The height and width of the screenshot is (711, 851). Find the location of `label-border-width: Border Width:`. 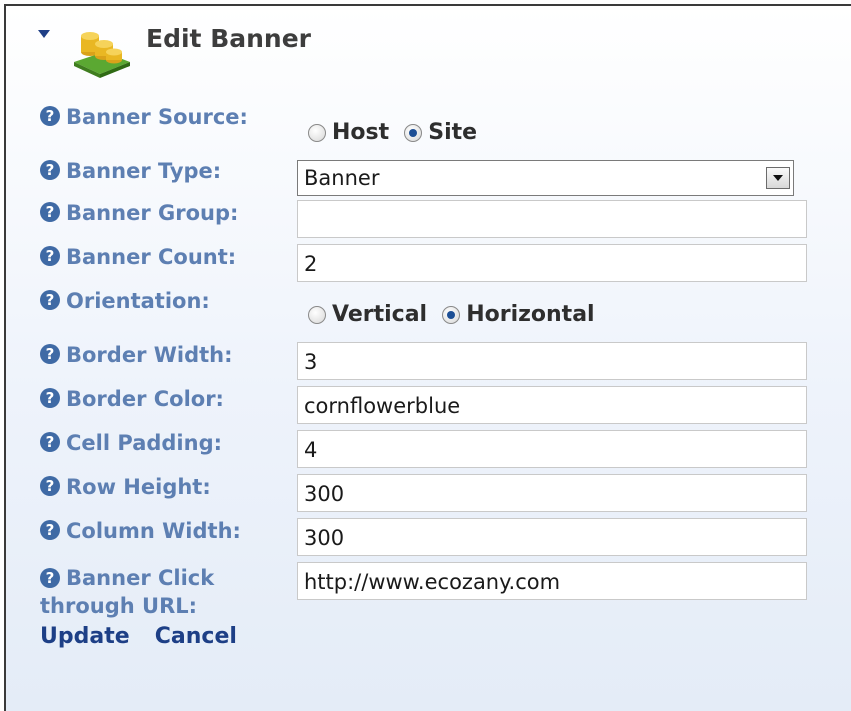

label-border-width: Border Width: is located at coordinates (149, 355).